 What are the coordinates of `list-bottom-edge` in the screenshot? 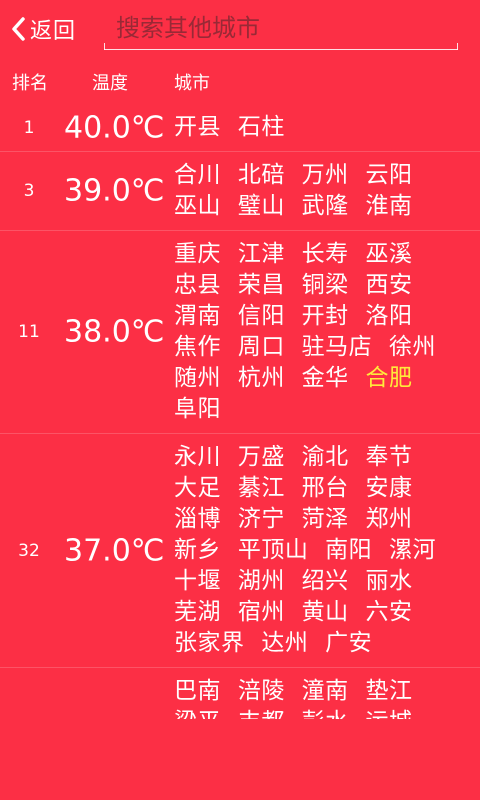 It's located at (240, 725).